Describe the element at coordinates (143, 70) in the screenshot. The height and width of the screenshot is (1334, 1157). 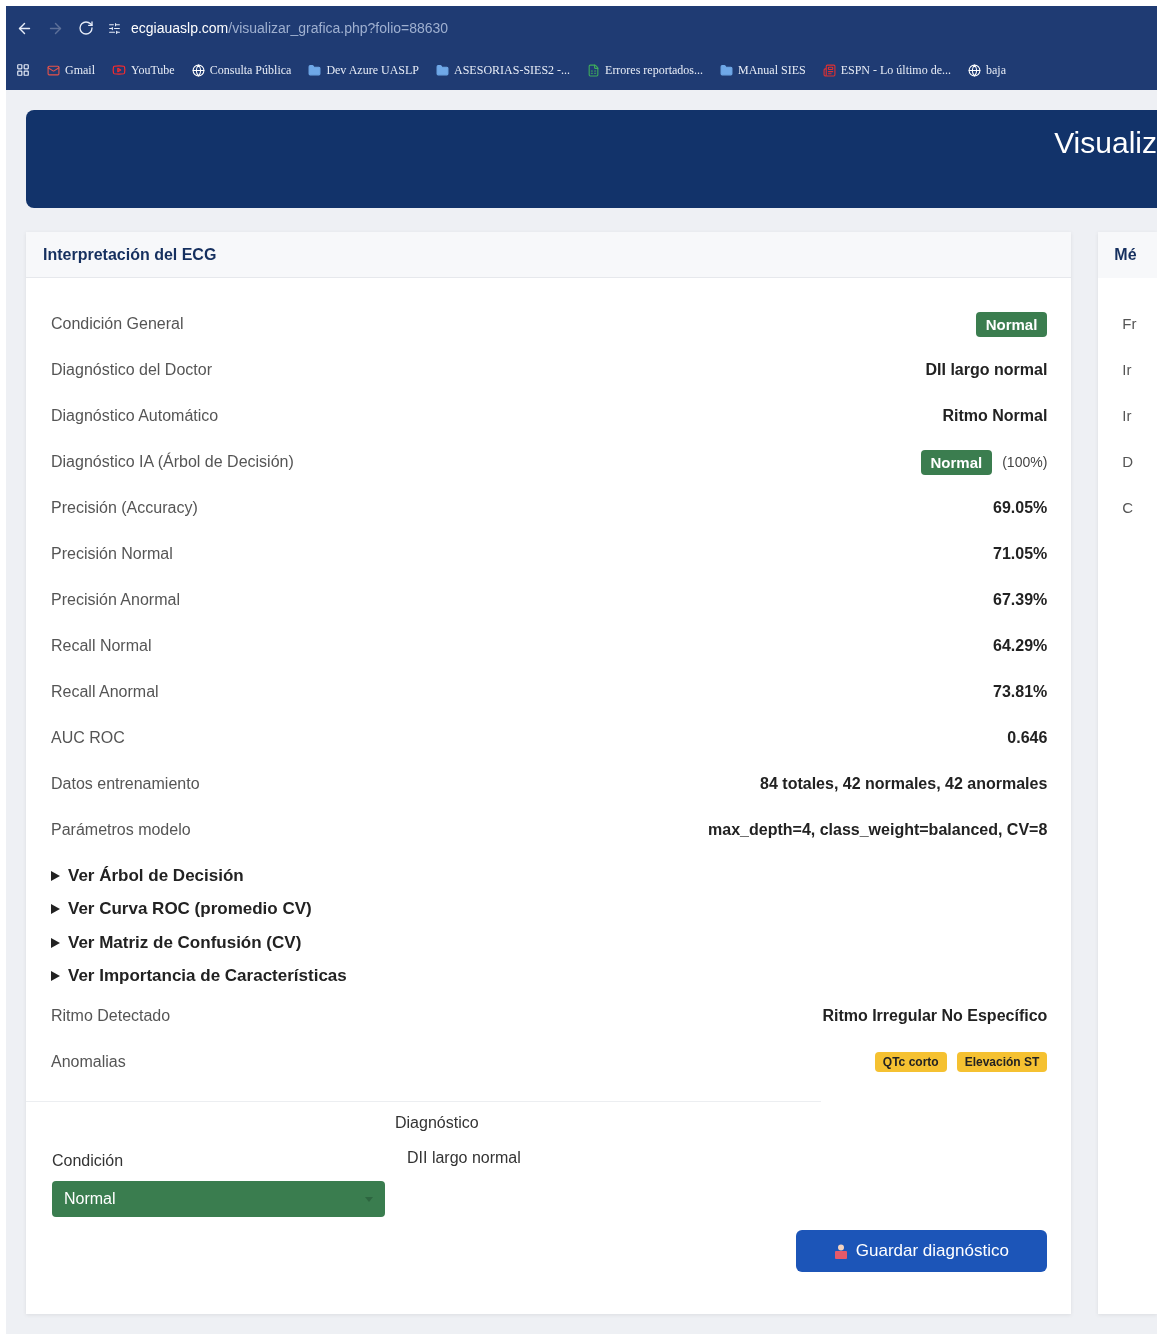
I see `bookmark: YouTube` at that location.